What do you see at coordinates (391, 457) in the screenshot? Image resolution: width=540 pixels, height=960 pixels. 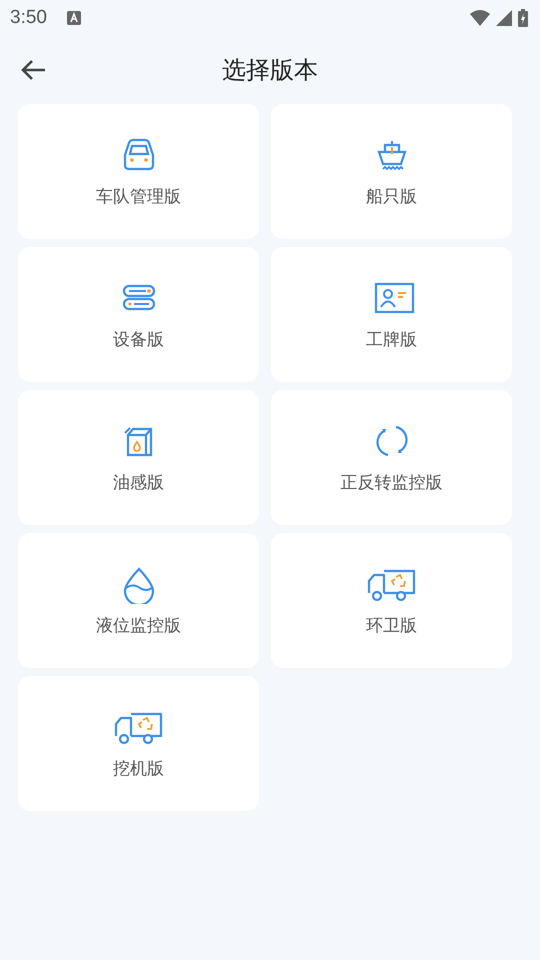 I see `version-card: 正反转监控版` at bounding box center [391, 457].